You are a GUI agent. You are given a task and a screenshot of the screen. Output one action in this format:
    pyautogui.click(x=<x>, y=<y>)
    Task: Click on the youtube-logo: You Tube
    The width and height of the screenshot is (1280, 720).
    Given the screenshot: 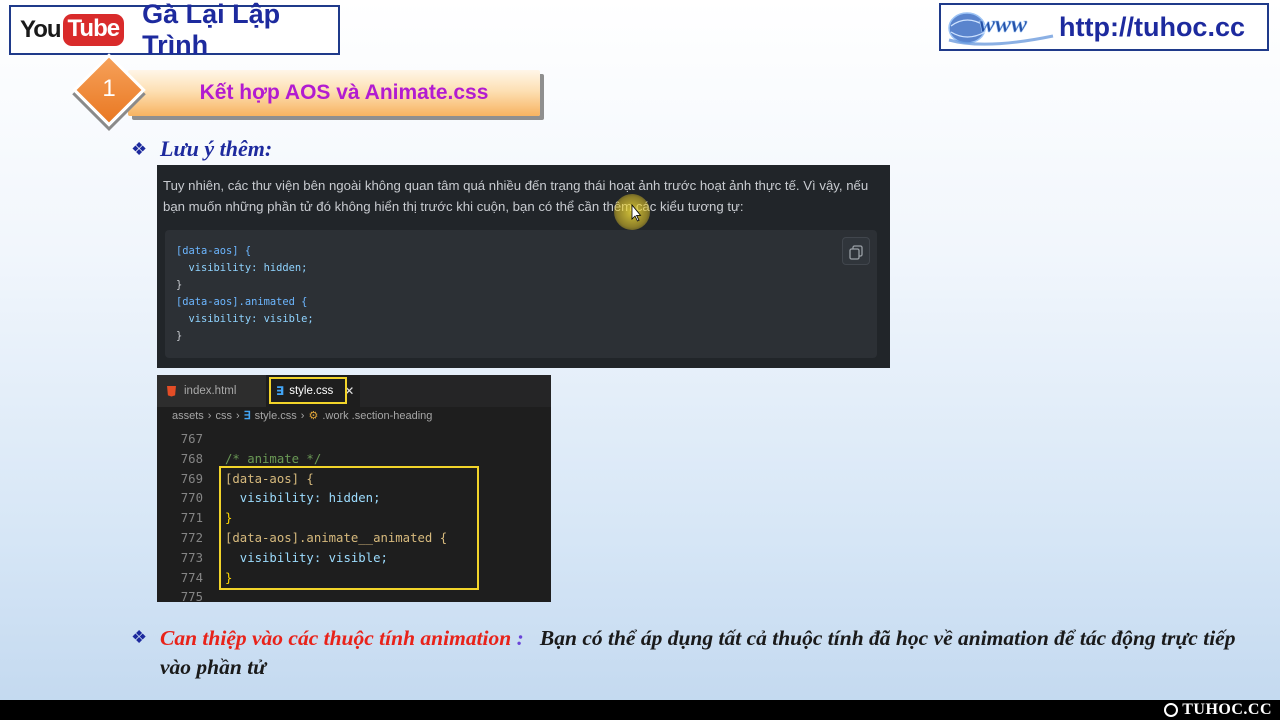 What is the action you would take?
    pyautogui.click(x=72, y=30)
    